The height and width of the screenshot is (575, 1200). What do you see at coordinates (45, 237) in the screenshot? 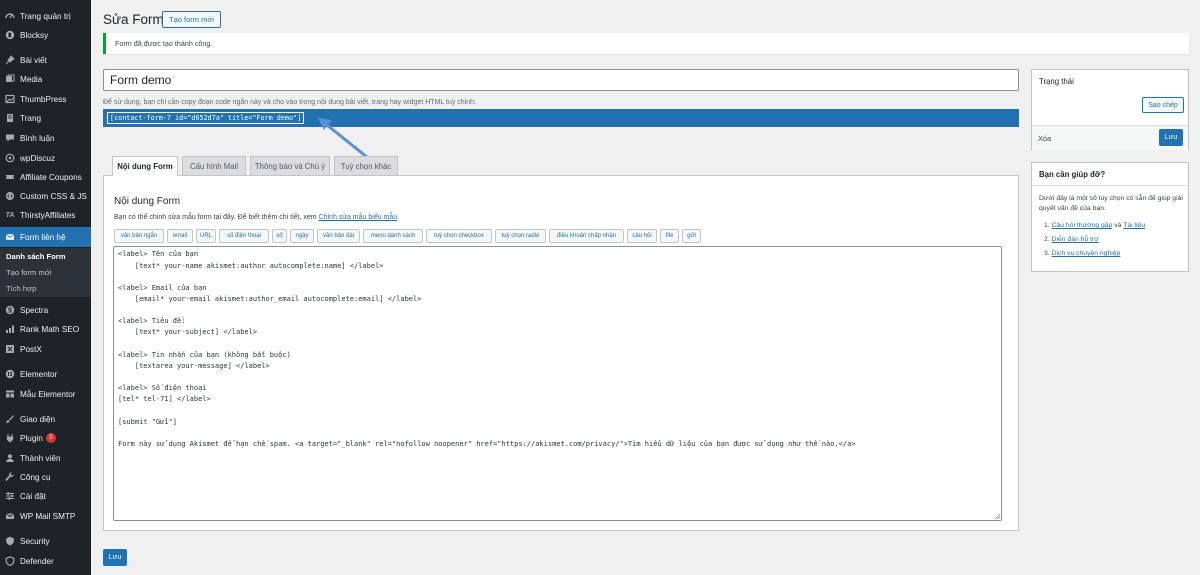
I see `sidebar-item-contact-form: Form liên hệ` at bounding box center [45, 237].